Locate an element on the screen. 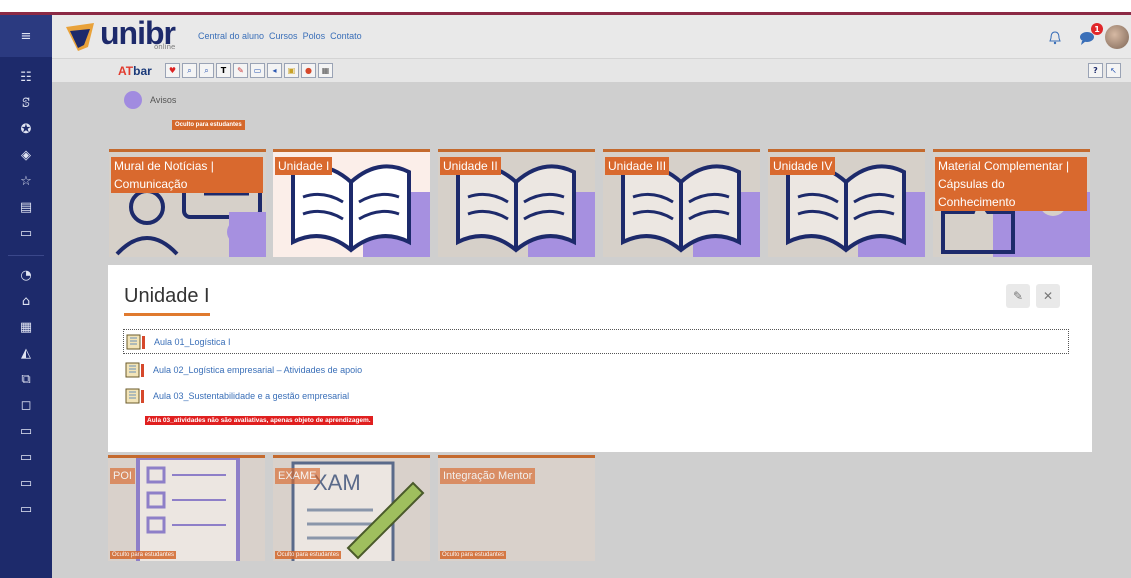  spellcheck-icon: ✎ is located at coordinates (240, 70).